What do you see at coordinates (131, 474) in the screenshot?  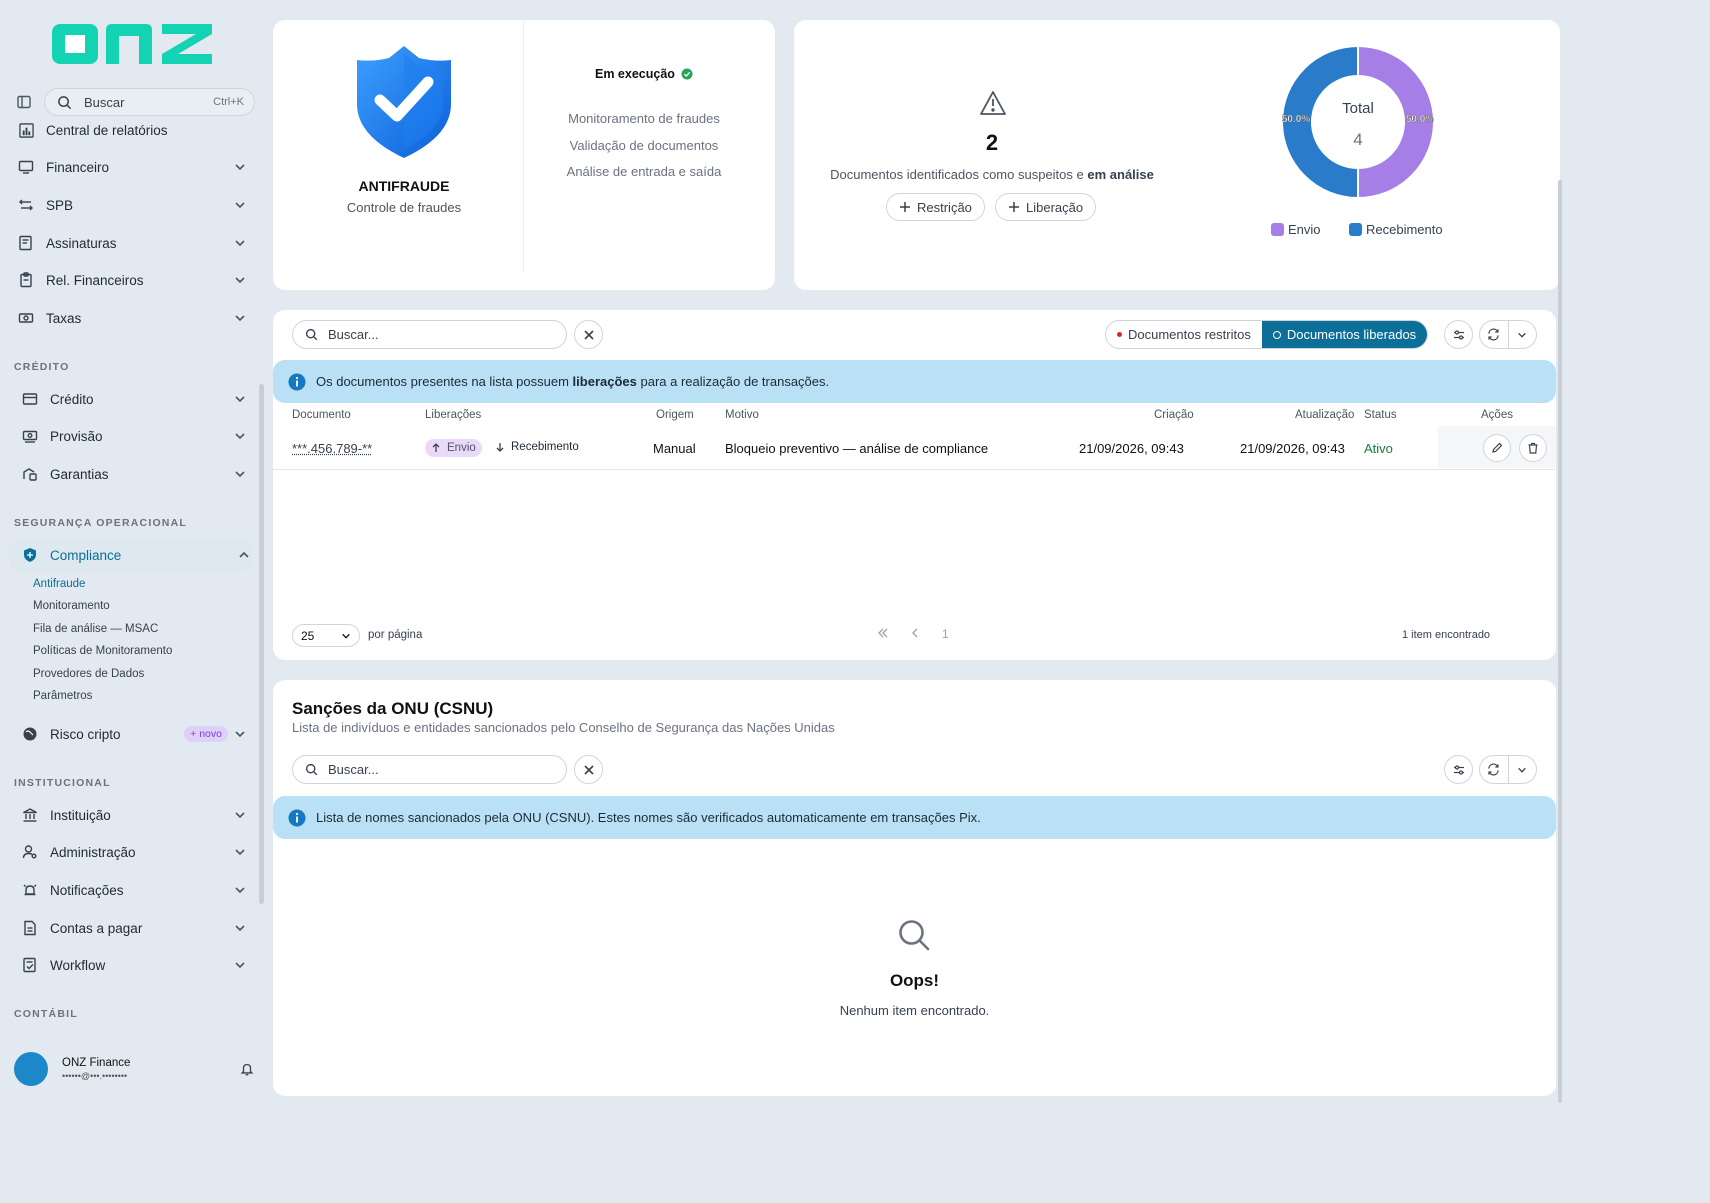 I see `sidebar-item-garantias: Garantias` at bounding box center [131, 474].